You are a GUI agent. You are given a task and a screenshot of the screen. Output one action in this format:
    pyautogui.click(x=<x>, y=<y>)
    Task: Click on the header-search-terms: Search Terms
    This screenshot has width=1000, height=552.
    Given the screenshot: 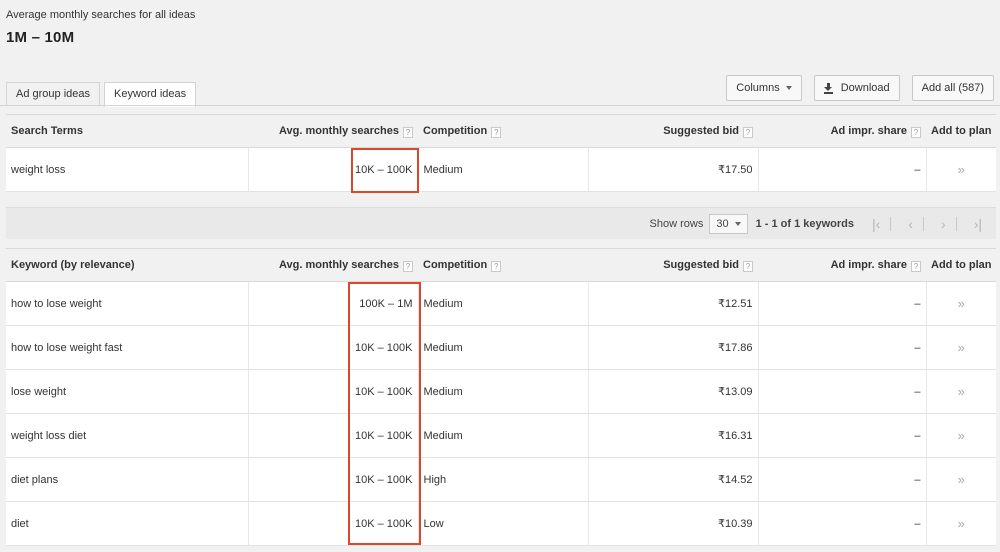 What is the action you would take?
    pyautogui.click(x=127, y=131)
    